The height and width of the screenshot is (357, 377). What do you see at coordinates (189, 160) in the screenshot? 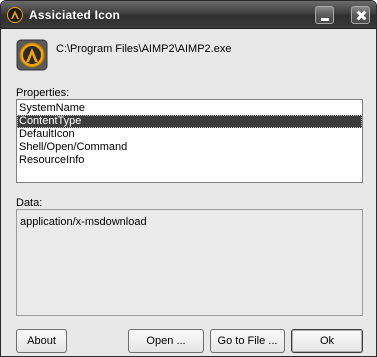
I see `list-item: ResourceInfo` at bounding box center [189, 160].